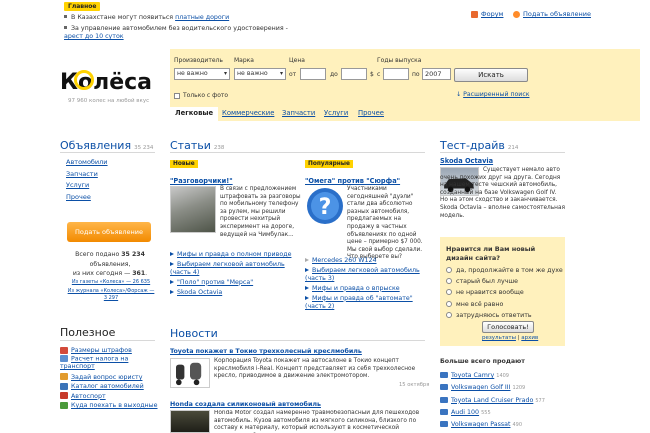 This screenshot has width=650, height=433. Describe the element at coordinates (235, 255) in the screenshot. I see `article-link: Мифы и правда о полном приводе` at that location.